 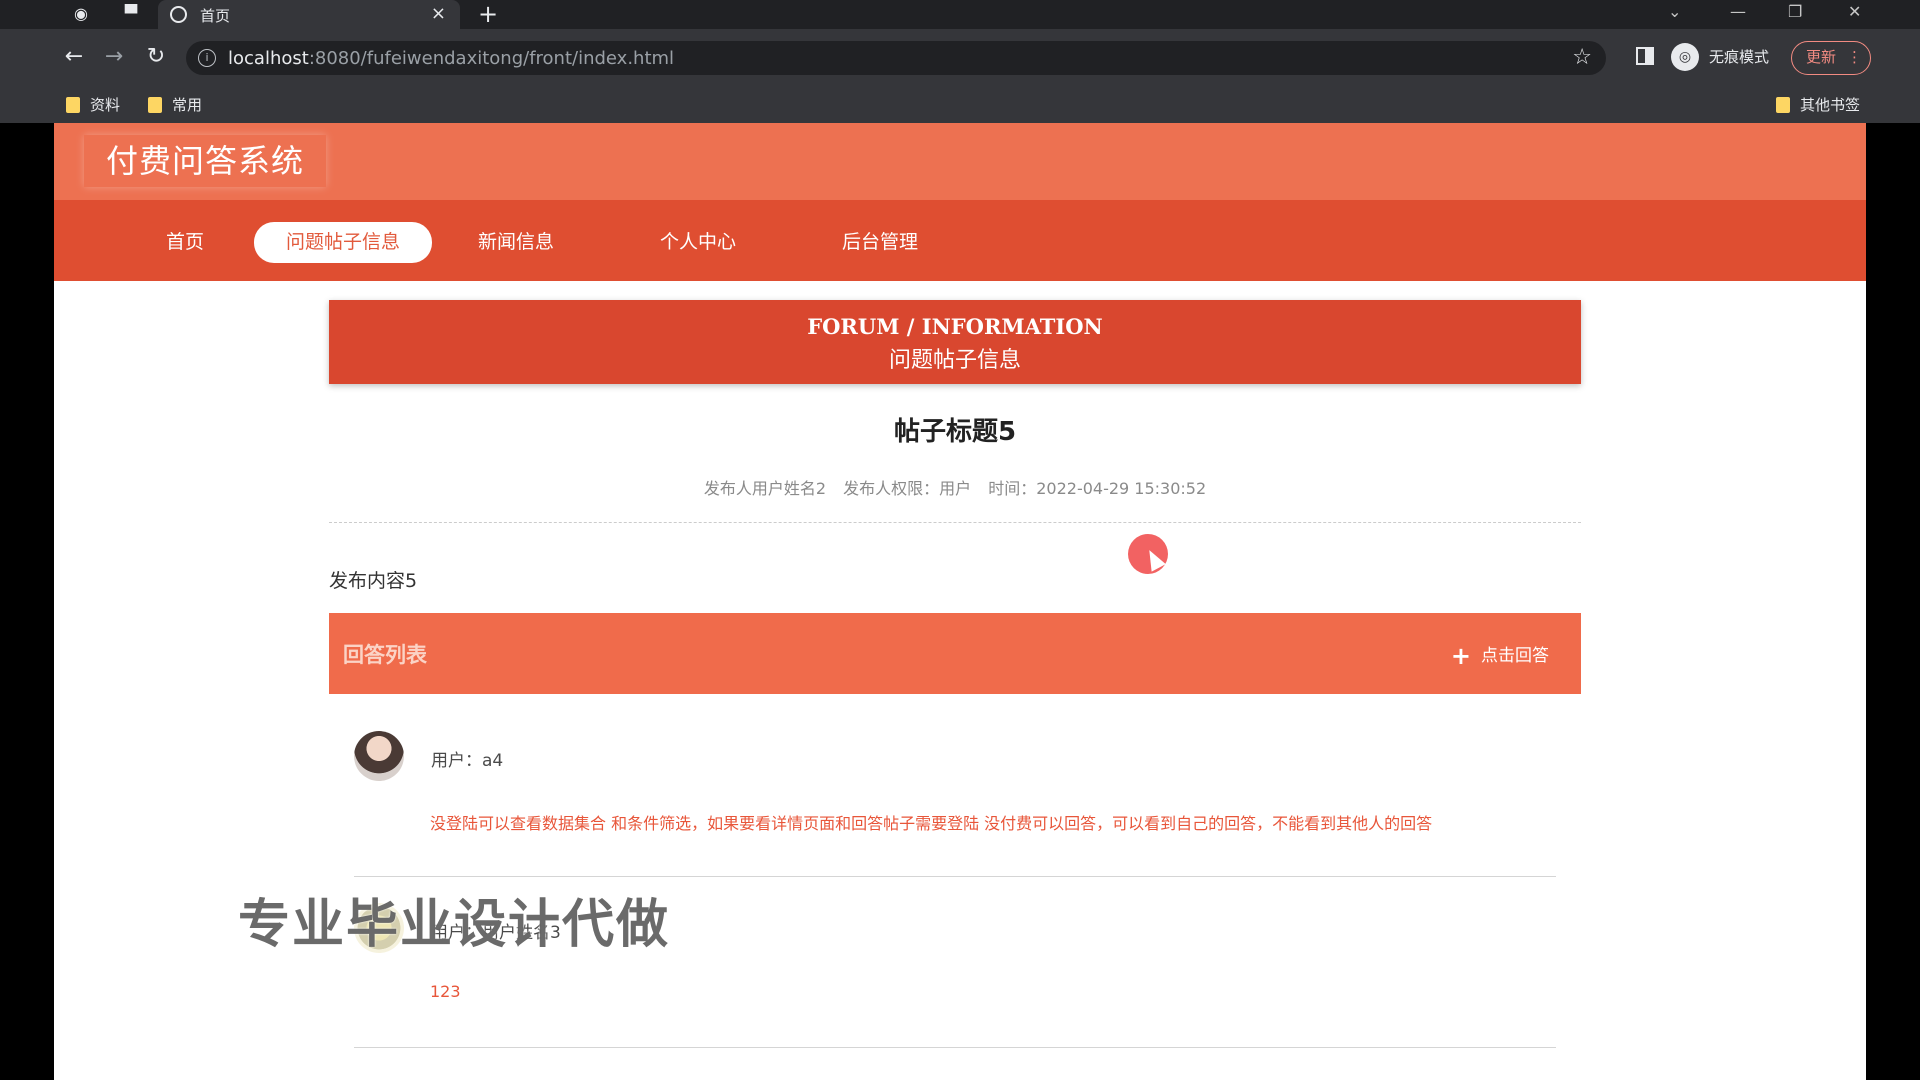 I want to click on forward-arrow-icon: →, so click(x=114, y=57).